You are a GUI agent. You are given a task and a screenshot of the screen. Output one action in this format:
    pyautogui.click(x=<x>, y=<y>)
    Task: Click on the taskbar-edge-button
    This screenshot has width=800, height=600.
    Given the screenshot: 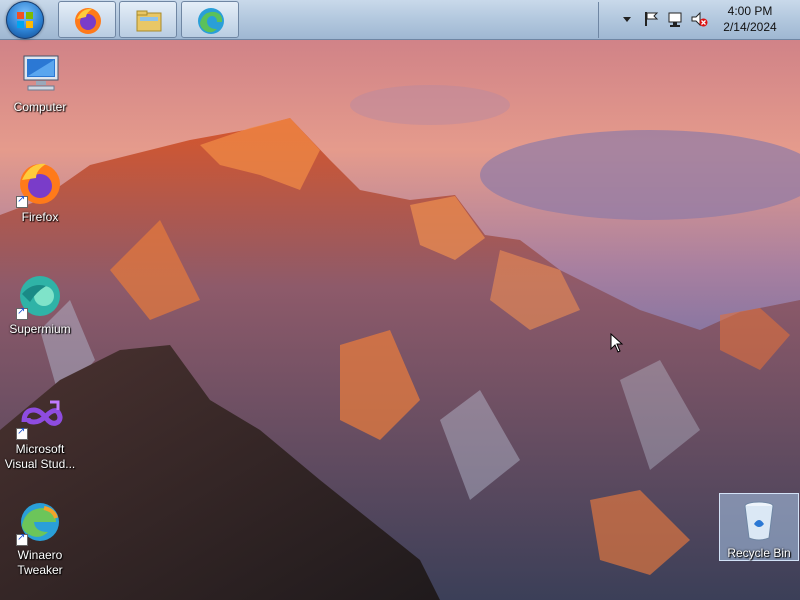 What is the action you would take?
    pyautogui.click(x=210, y=19)
    